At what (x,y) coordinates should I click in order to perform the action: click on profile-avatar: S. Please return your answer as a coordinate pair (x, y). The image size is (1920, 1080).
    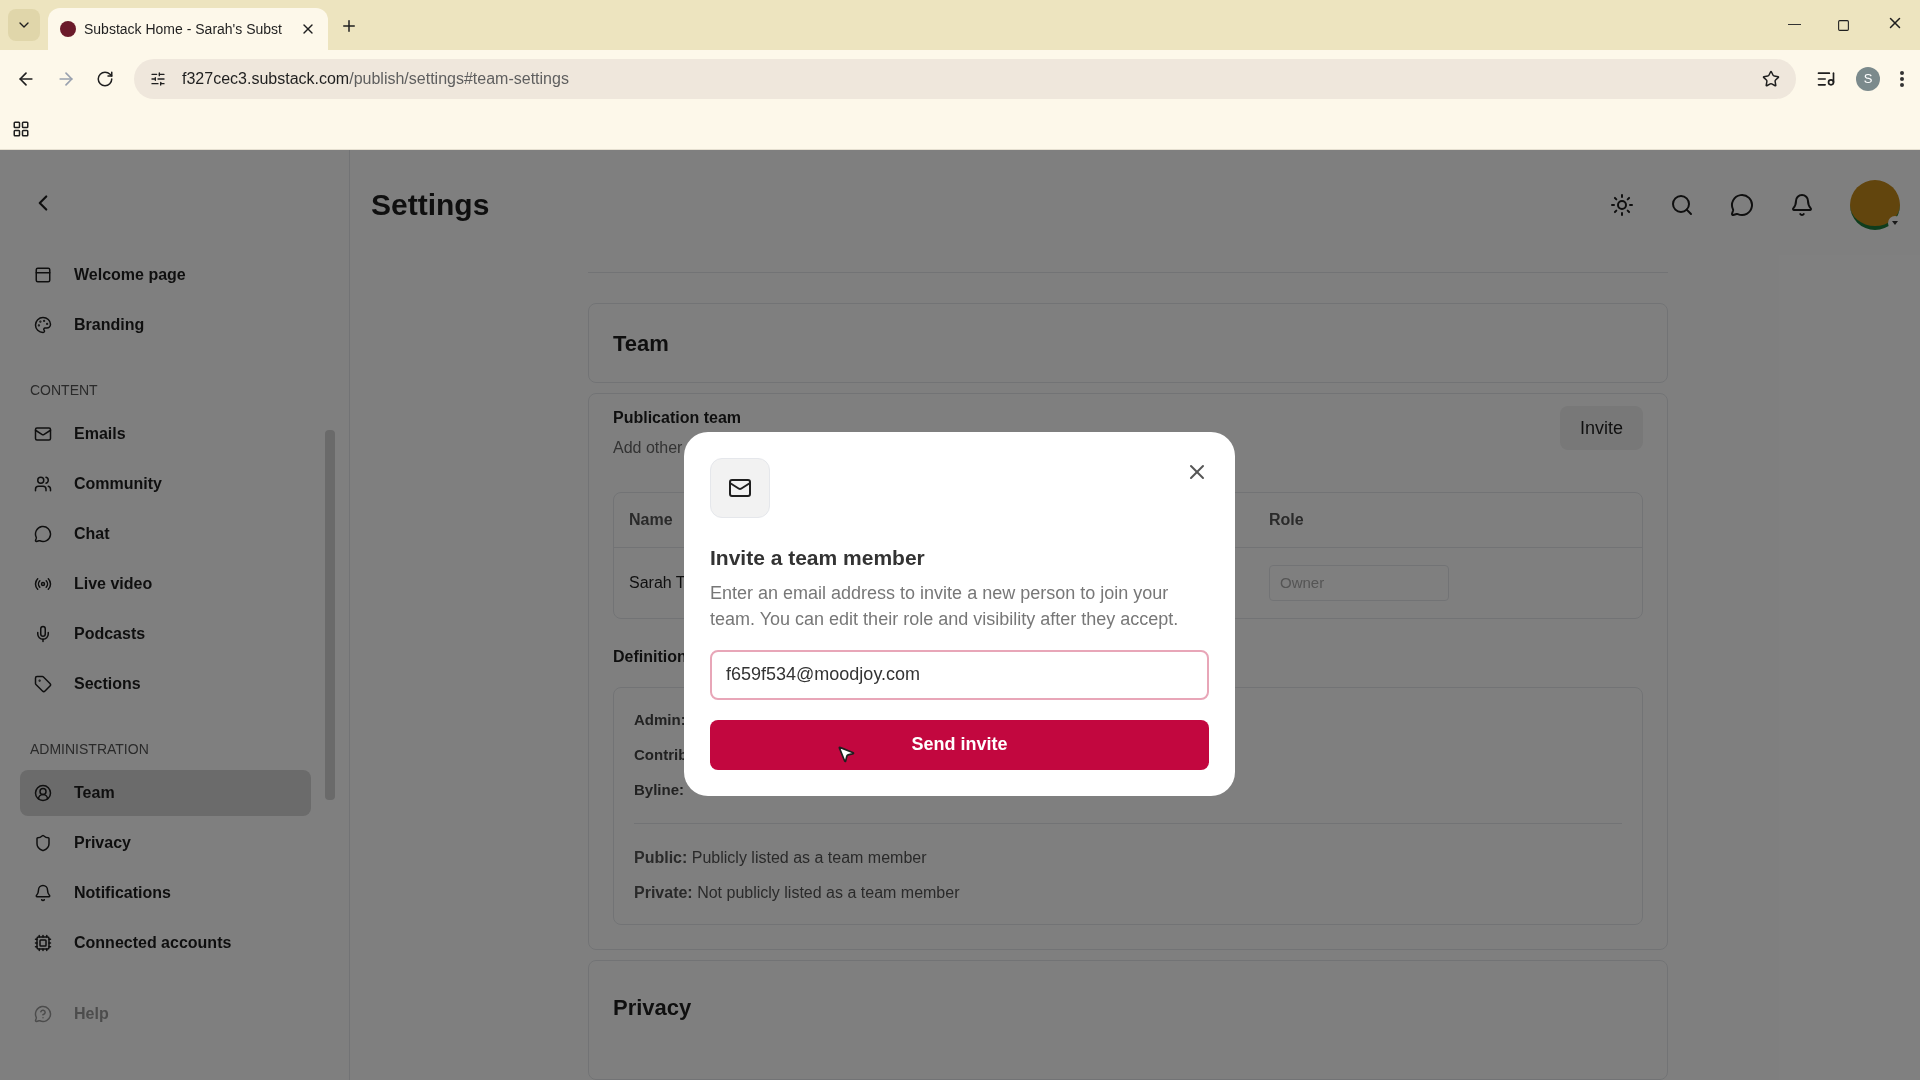
    Looking at the image, I should click on (1868, 79).